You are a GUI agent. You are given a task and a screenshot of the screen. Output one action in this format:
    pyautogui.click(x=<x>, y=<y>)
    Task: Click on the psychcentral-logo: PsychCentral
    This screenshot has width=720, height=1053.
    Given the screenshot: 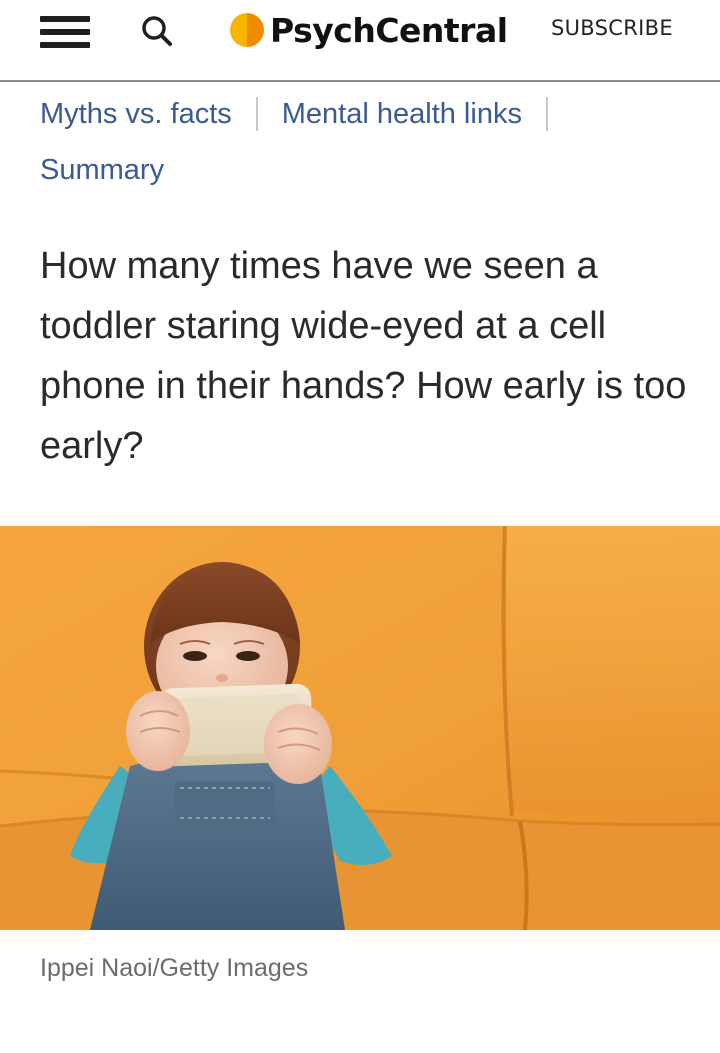 What is the action you would take?
    pyautogui.click(x=368, y=30)
    